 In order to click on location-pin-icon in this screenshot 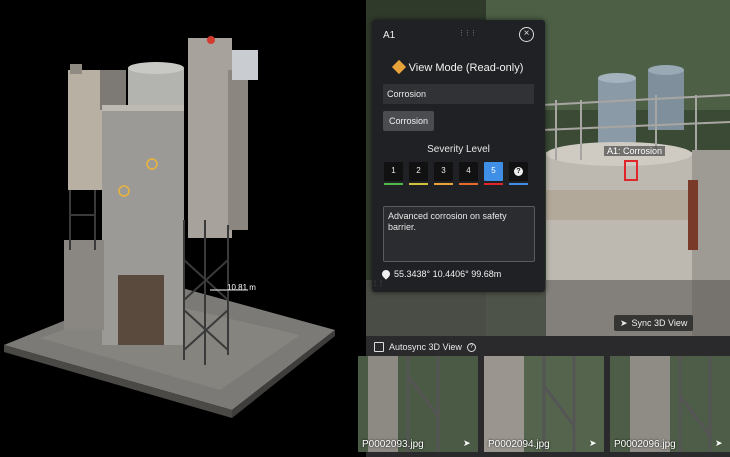, I will do `click(386, 274)`.